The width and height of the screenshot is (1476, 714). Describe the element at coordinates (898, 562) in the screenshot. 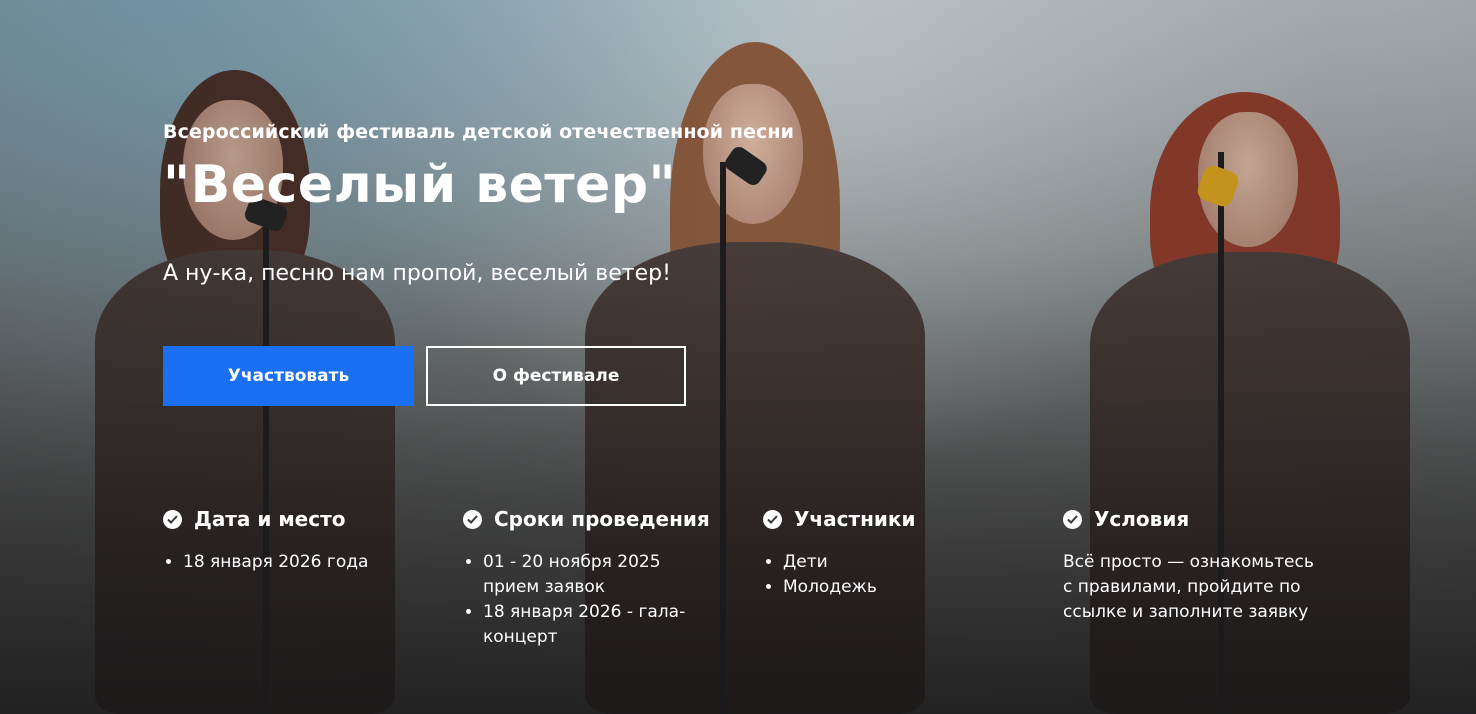

I see `list-item: Дети` at that location.